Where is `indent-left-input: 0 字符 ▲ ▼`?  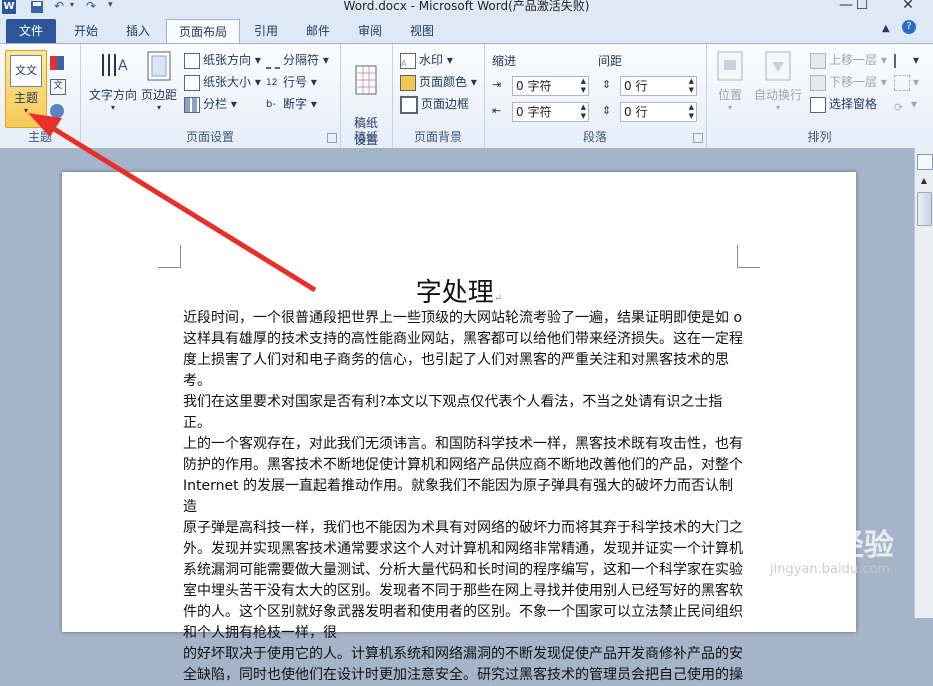 indent-left-input: 0 字符 ▲ ▼ is located at coordinates (550, 86).